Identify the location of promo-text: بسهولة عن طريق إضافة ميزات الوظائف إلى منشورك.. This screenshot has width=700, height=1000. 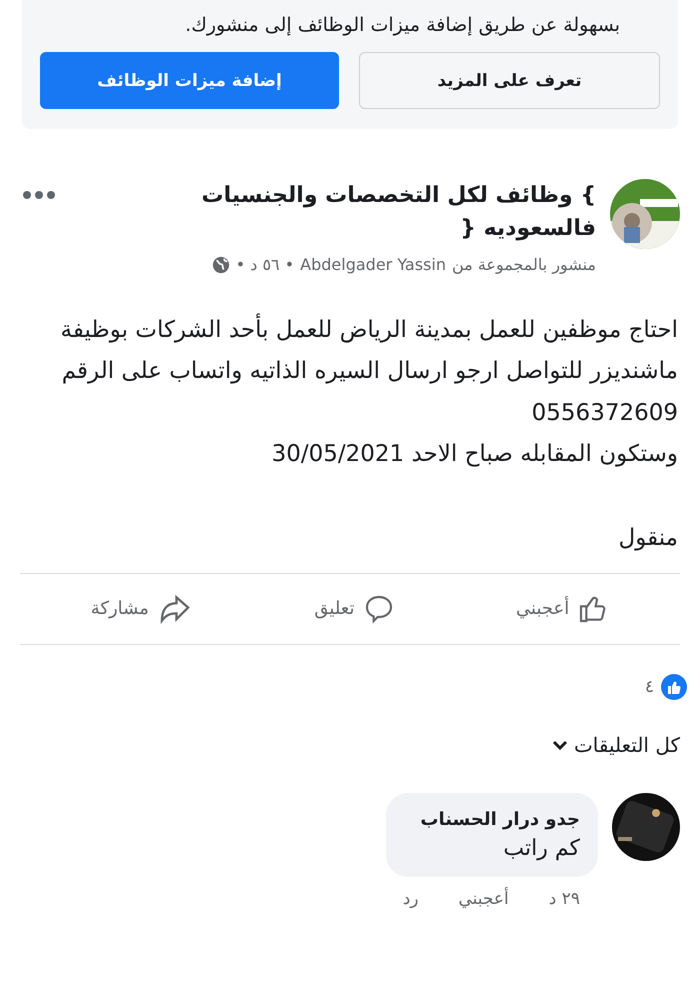
(402, 25).